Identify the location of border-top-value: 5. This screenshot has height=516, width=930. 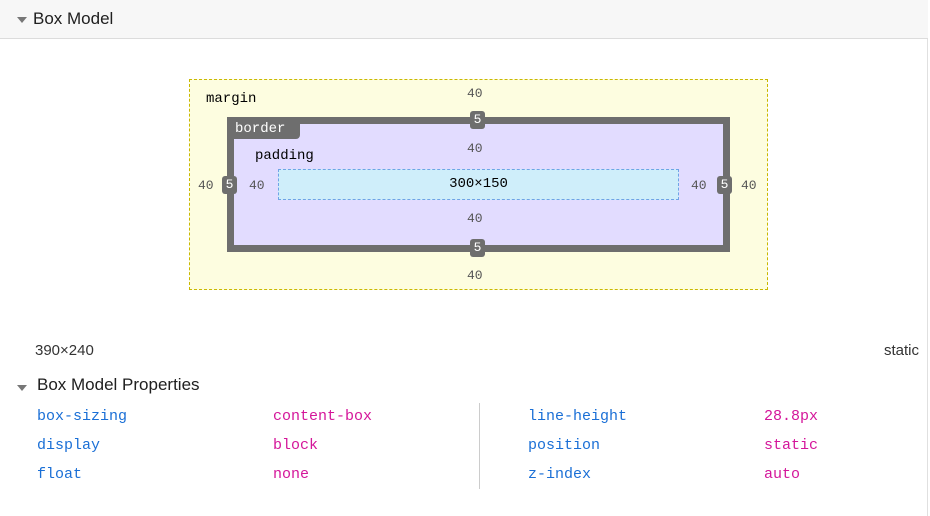
(477, 120).